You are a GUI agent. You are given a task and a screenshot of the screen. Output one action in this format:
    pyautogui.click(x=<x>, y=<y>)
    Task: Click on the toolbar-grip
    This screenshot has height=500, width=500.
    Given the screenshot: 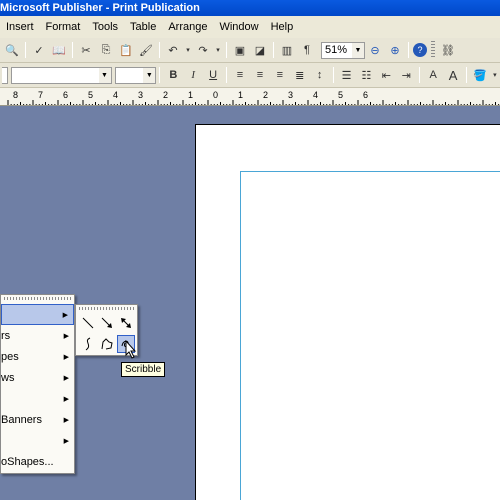 What is the action you would take?
    pyautogui.click(x=433, y=50)
    